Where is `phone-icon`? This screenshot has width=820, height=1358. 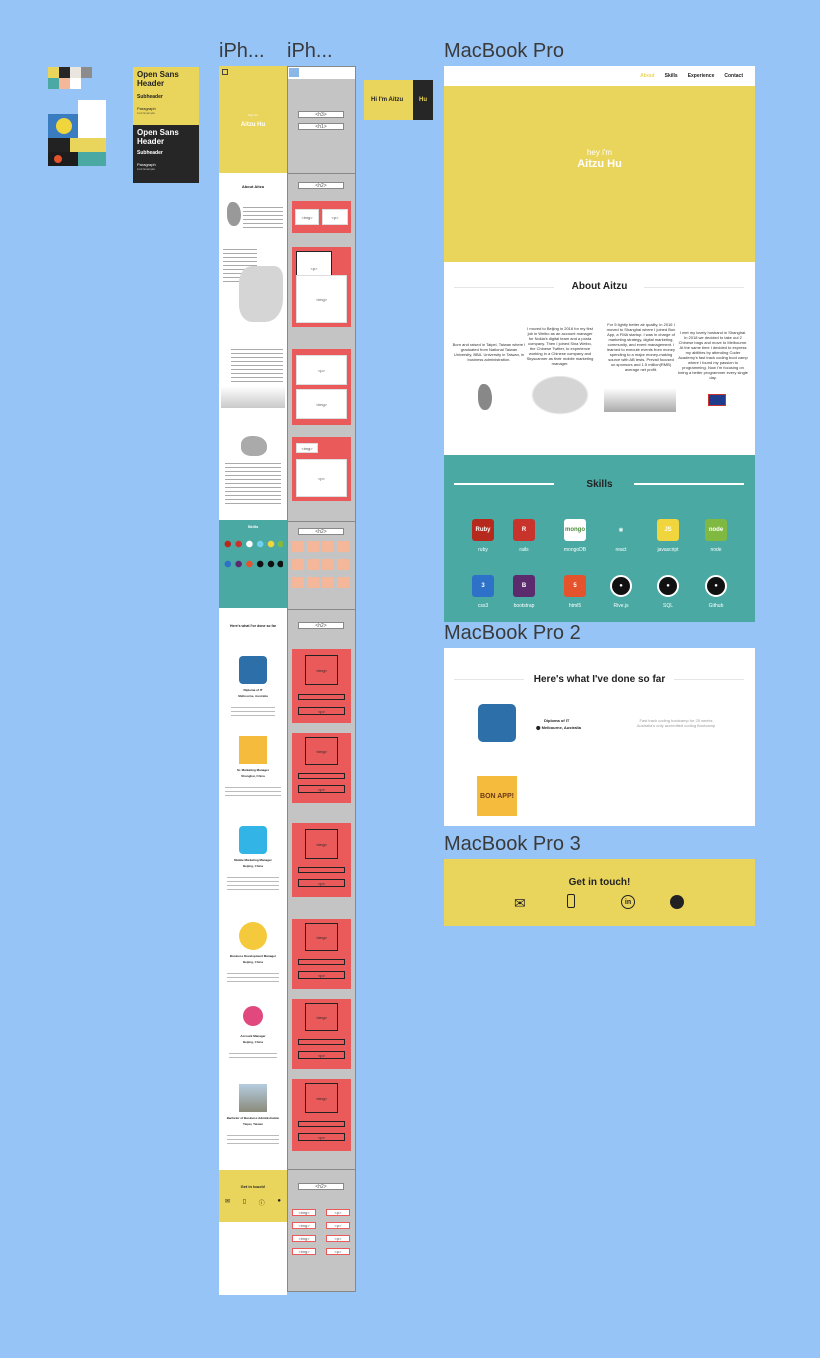
phone-icon is located at coordinates (571, 901).